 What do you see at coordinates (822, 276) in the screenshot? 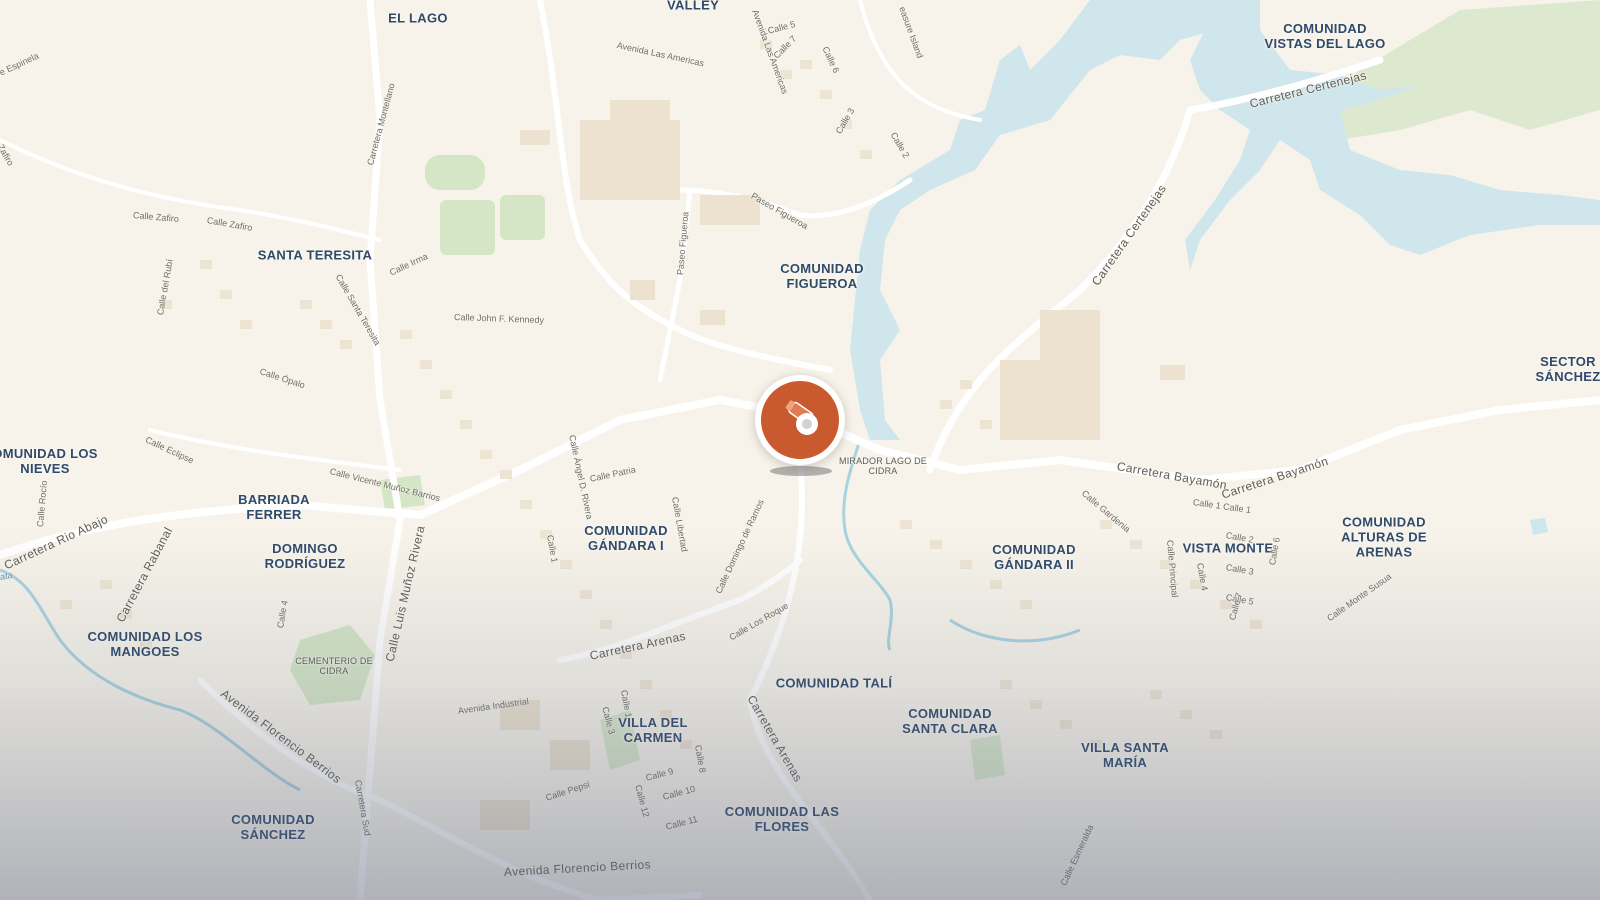
I see `area-label-comunidad-figueroa: COMUNIDAD FIGUEROA` at bounding box center [822, 276].